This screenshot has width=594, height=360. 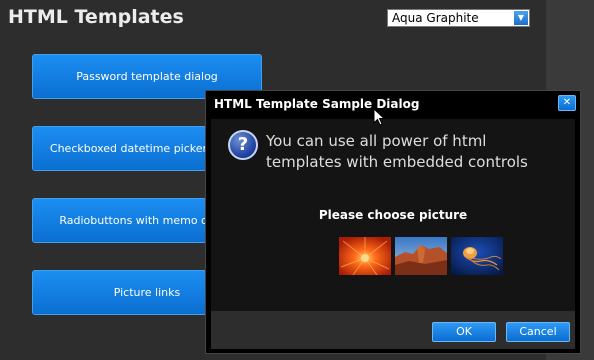 I want to click on flower-thumbnail, so click(x=365, y=256).